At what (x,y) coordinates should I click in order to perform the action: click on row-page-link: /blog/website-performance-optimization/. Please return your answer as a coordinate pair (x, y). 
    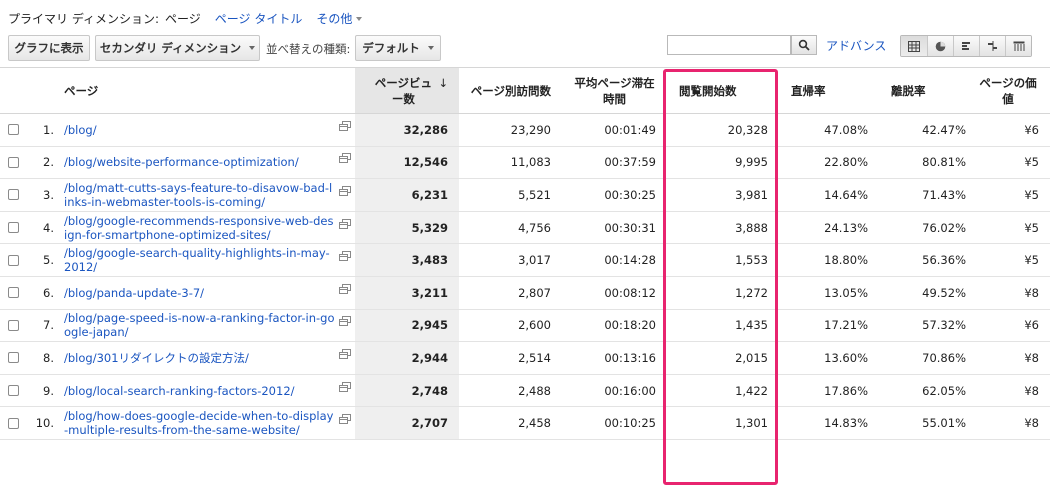
    Looking at the image, I should click on (199, 162).